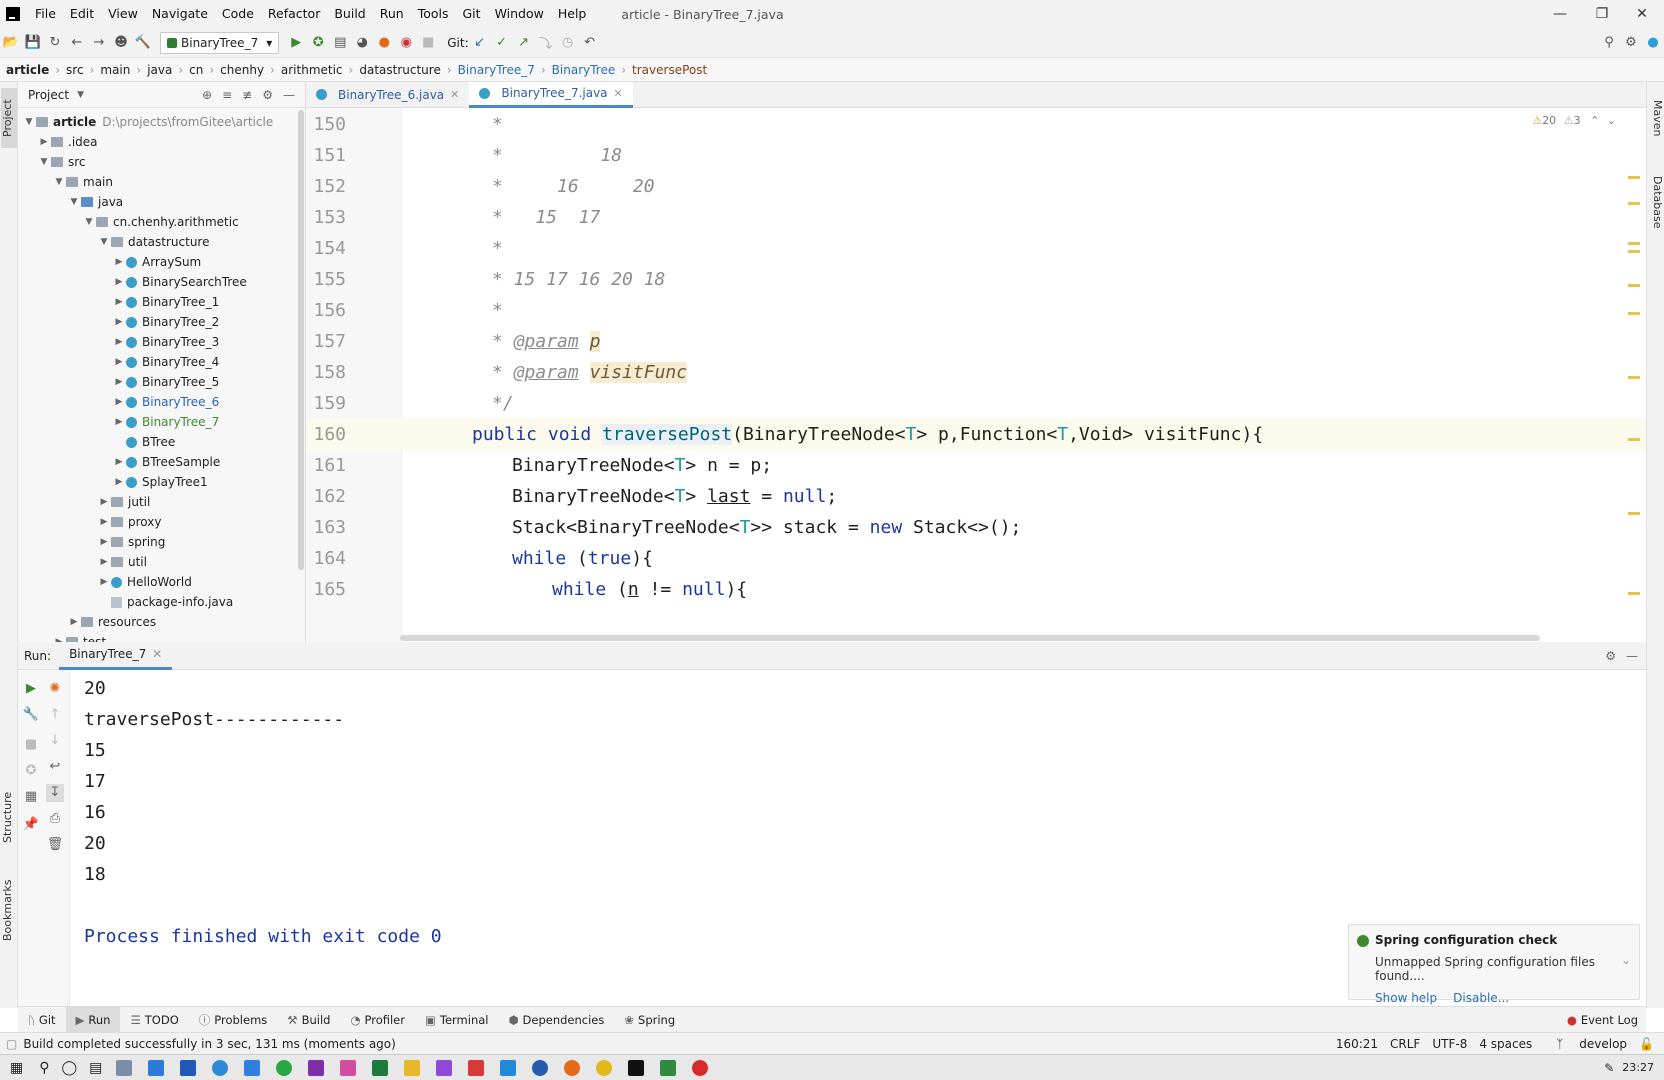 The height and width of the screenshot is (1080, 1664). What do you see at coordinates (161, 282) in the screenshot?
I see `tree-item: ▶ BinarySearchTree` at bounding box center [161, 282].